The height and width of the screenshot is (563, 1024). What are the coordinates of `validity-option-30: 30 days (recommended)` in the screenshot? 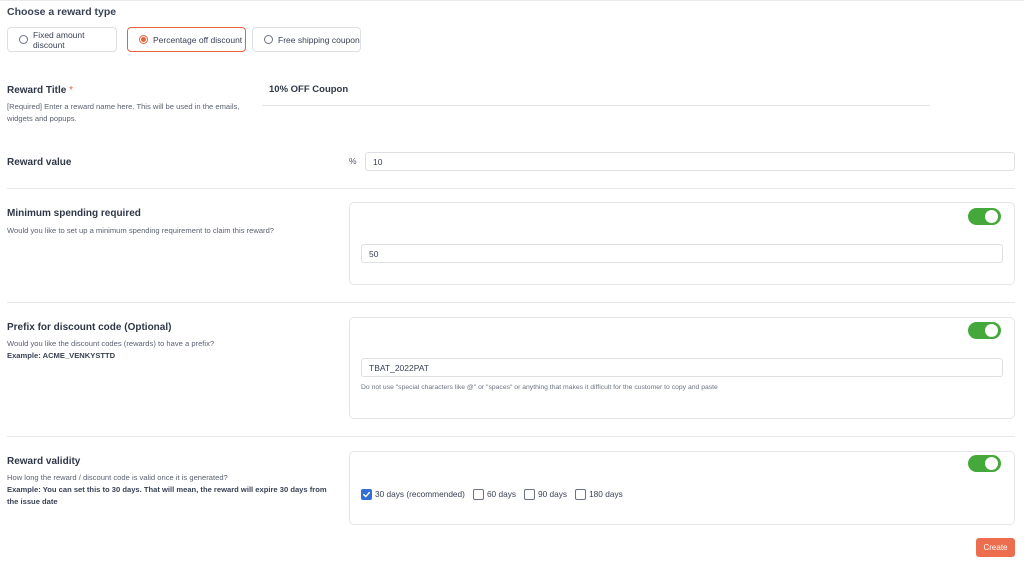 It's located at (413, 494).